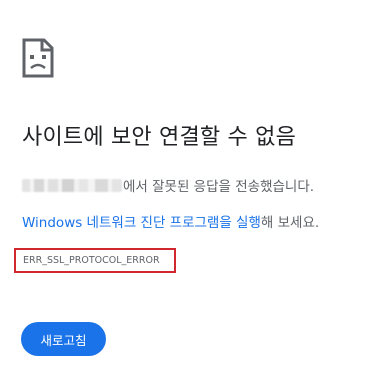  What do you see at coordinates (290, 223) in the screenshot?
I see `suggestion-rest-text: 해 보세요.` at bounding box center [290, 223].